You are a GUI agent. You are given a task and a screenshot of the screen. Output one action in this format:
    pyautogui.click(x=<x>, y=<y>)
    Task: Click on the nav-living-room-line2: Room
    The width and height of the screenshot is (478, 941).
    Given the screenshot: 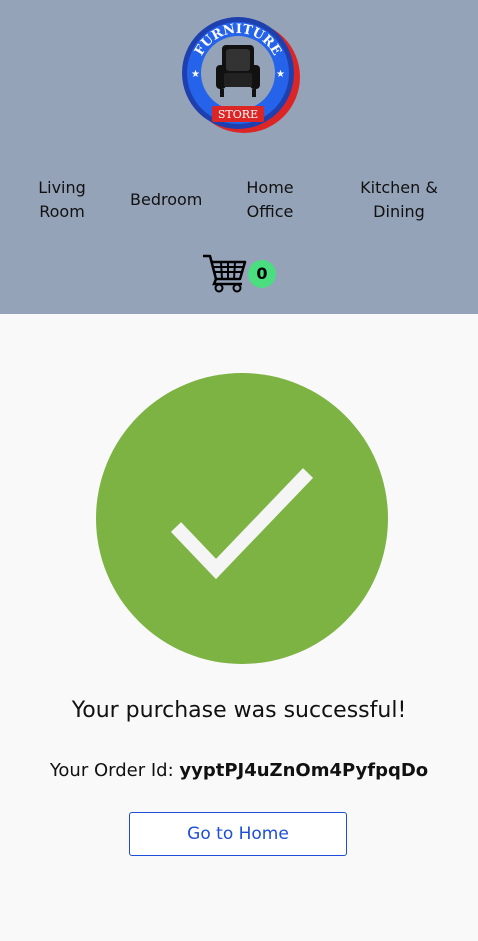 What is the action you would take?
    pyautogui.click(x=62, y=211)
    